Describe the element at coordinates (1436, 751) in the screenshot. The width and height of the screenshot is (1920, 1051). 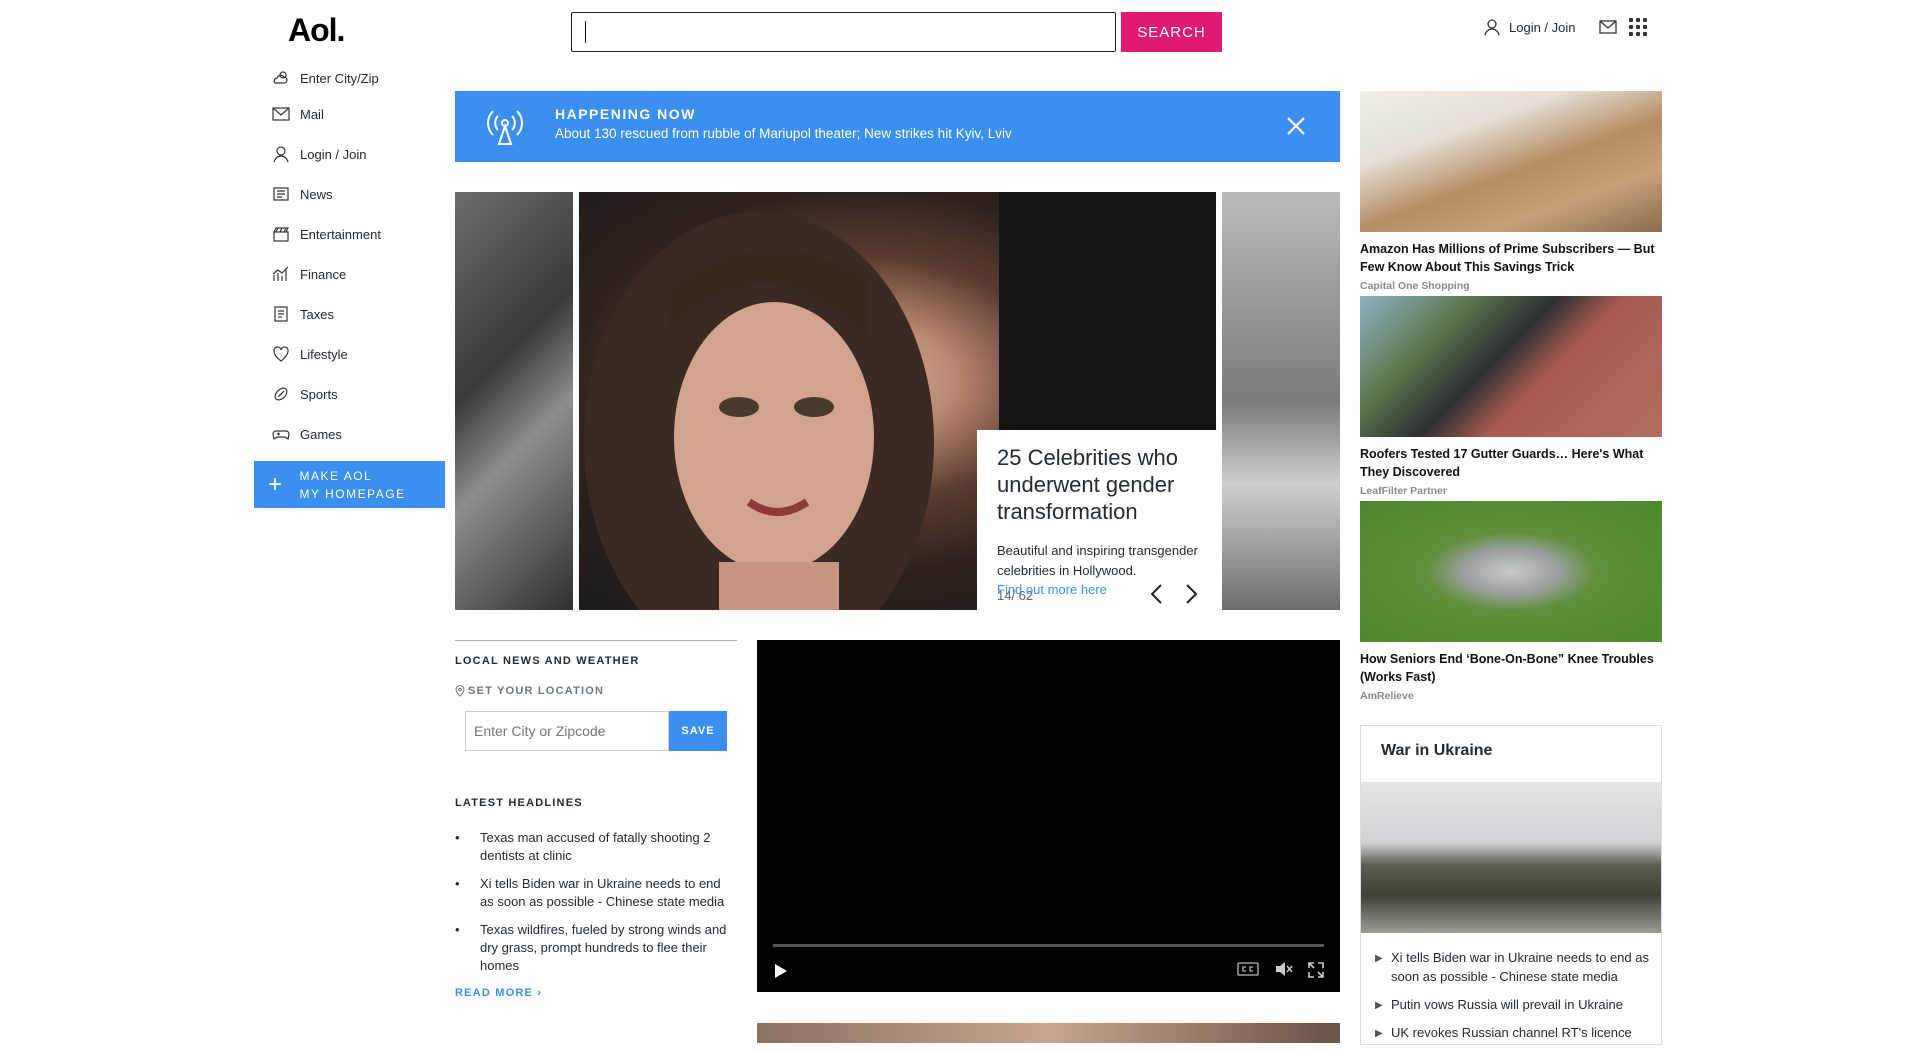
I see `module-title: War in Ukraine` at that location.